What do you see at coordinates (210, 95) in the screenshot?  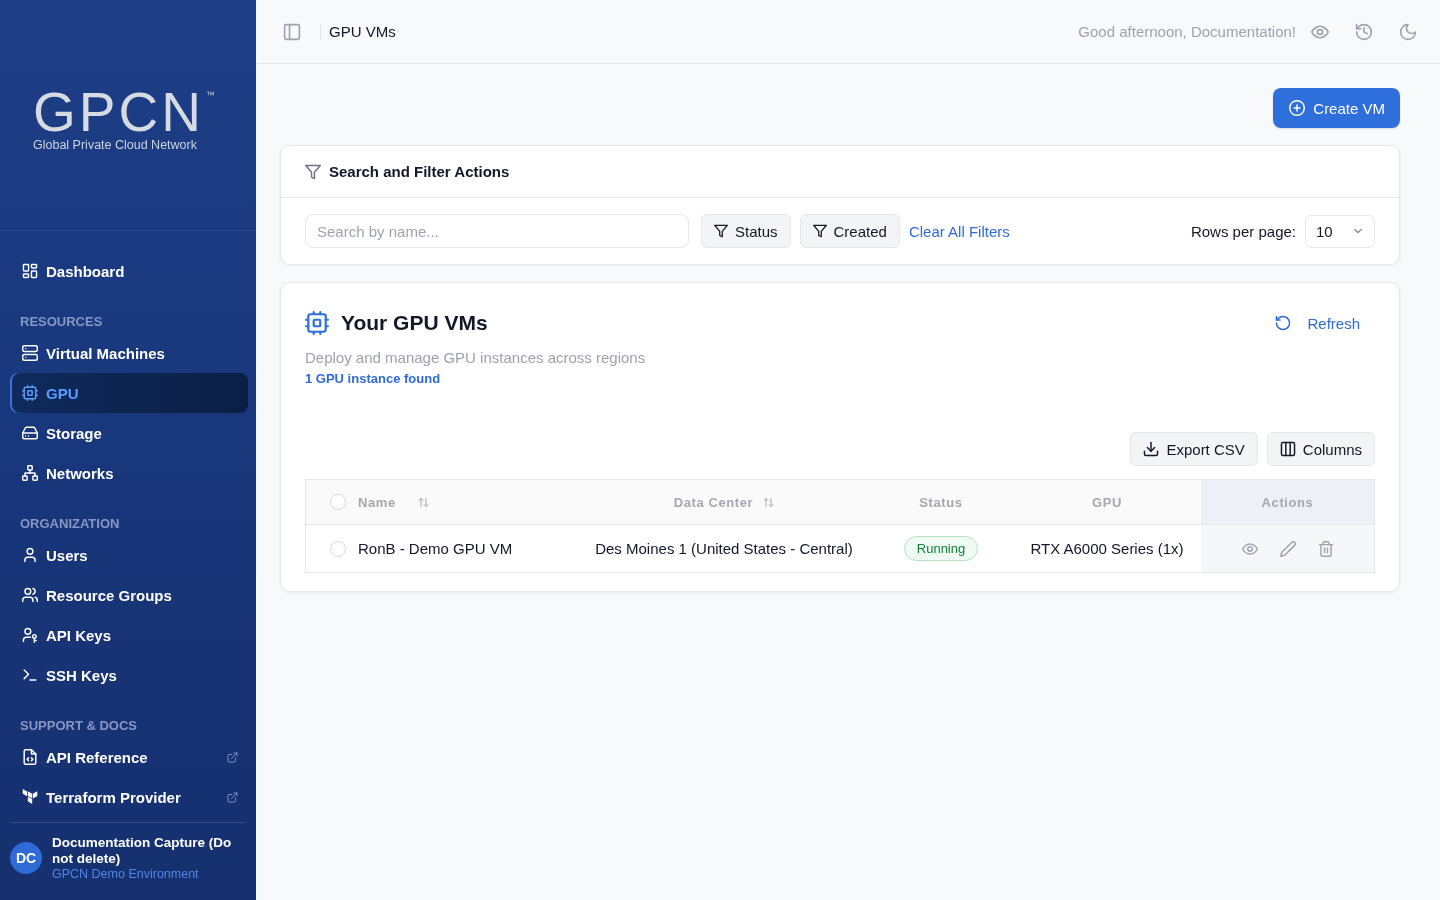 I see `trademark-symbol: ™` at bounding box center [210, 95].